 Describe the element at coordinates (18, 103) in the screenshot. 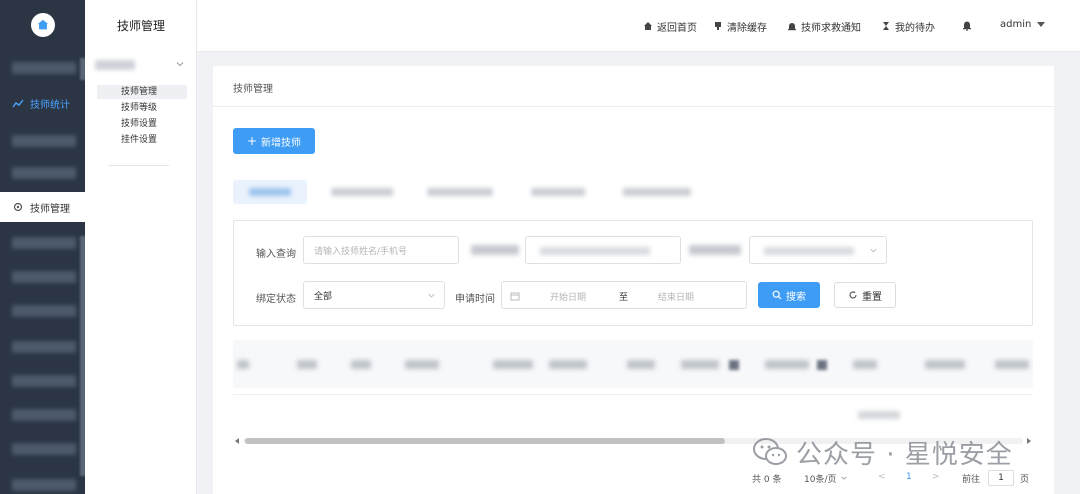

I see `chart-icon` at that location.